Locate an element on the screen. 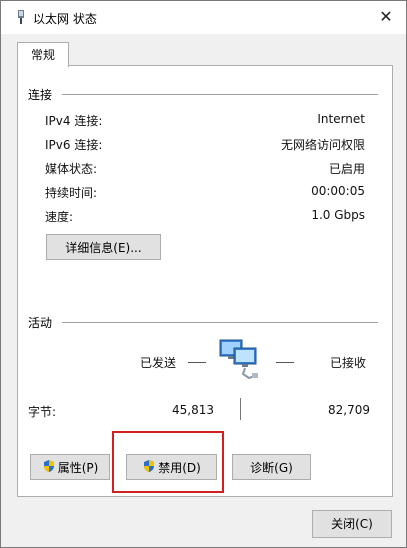 This screenshot has height=548, width=407. connection-heading: 连接 is located at coordinates (40, 95).